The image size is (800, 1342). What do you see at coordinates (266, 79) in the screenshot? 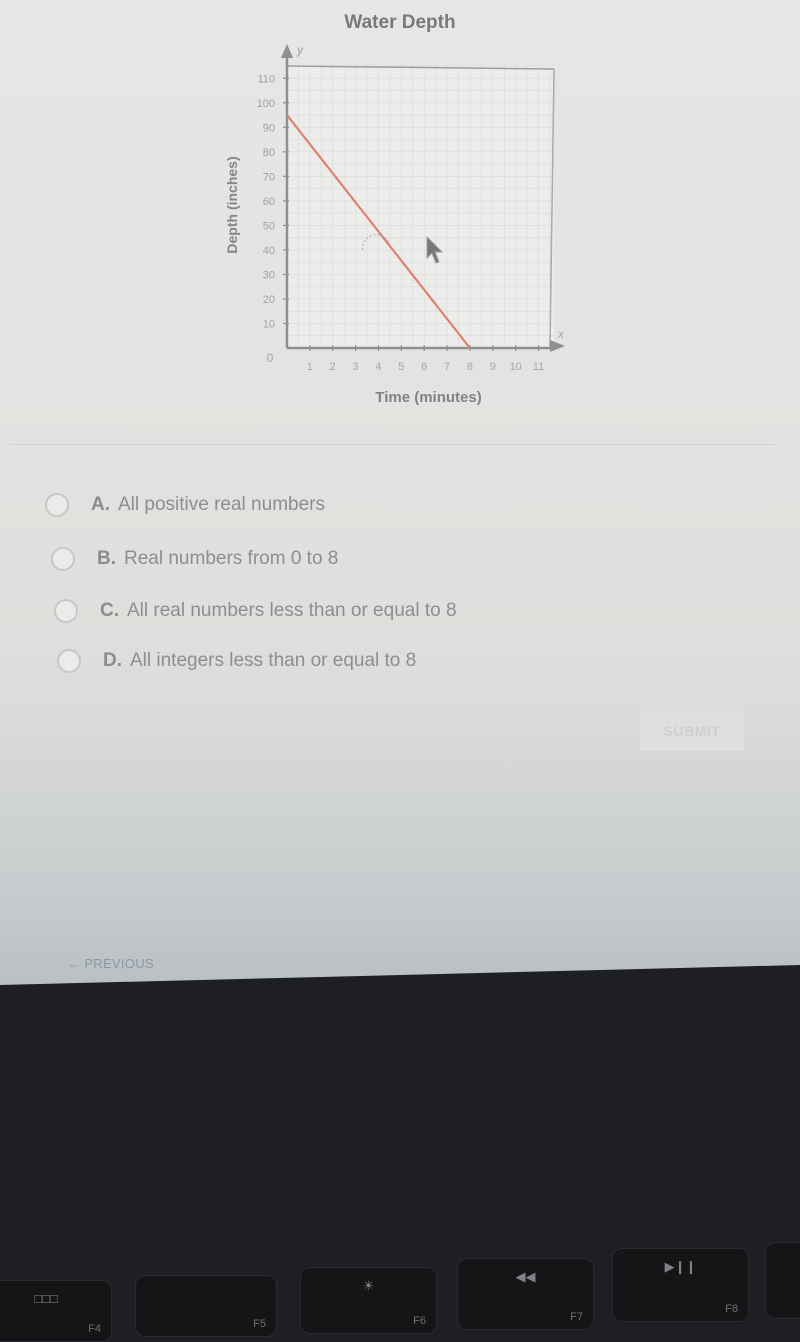
I see `y-tick-label: 110` at bounding box center [266, 79].